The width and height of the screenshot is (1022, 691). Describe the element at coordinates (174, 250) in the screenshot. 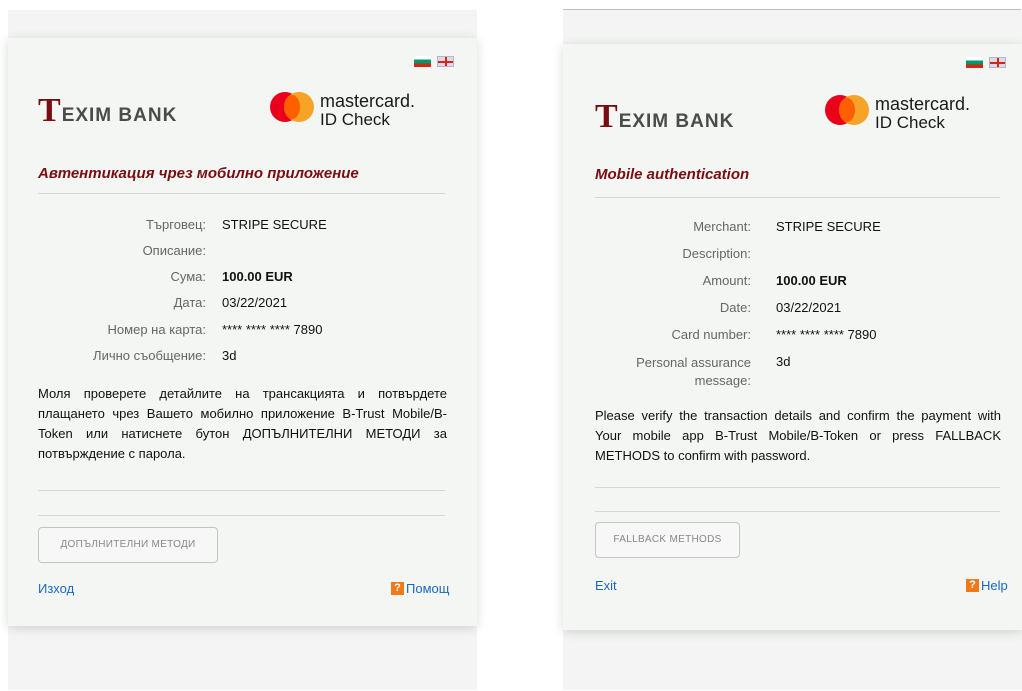

I see `field-label: Описание:` at that location.